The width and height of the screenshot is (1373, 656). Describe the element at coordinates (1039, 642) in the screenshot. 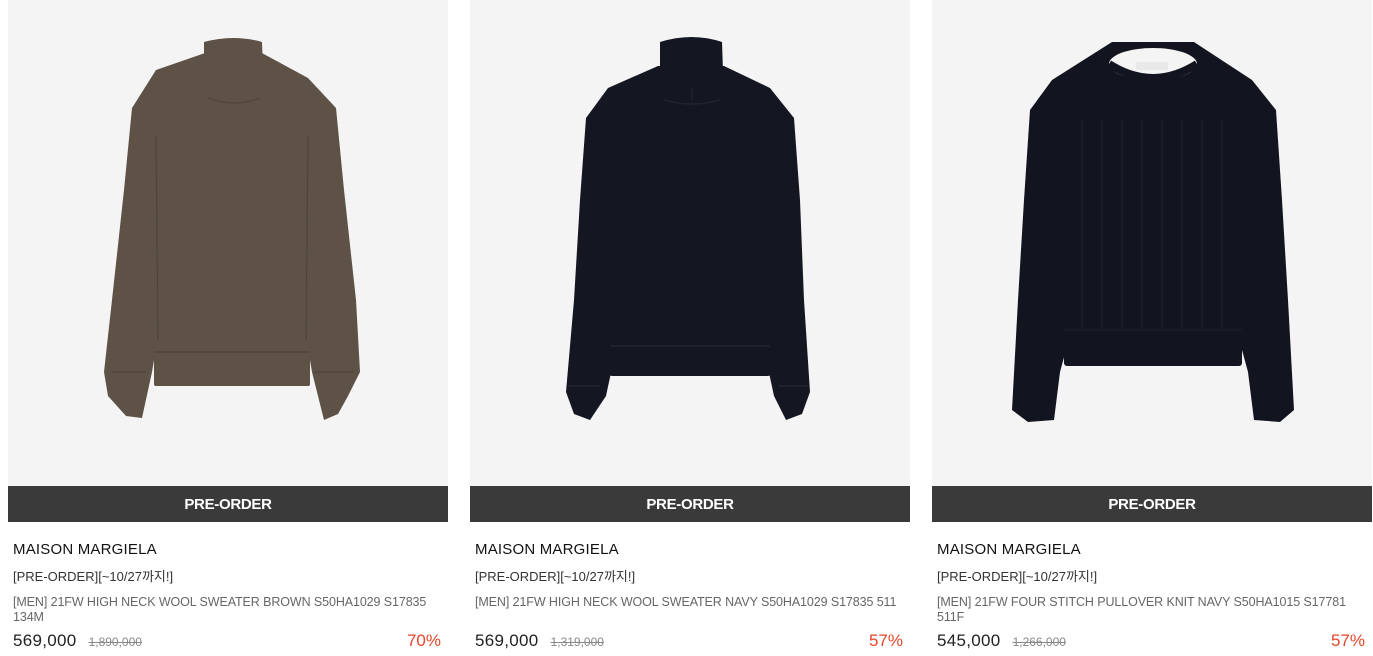

I see `original-price: 1,266,000` at that location.